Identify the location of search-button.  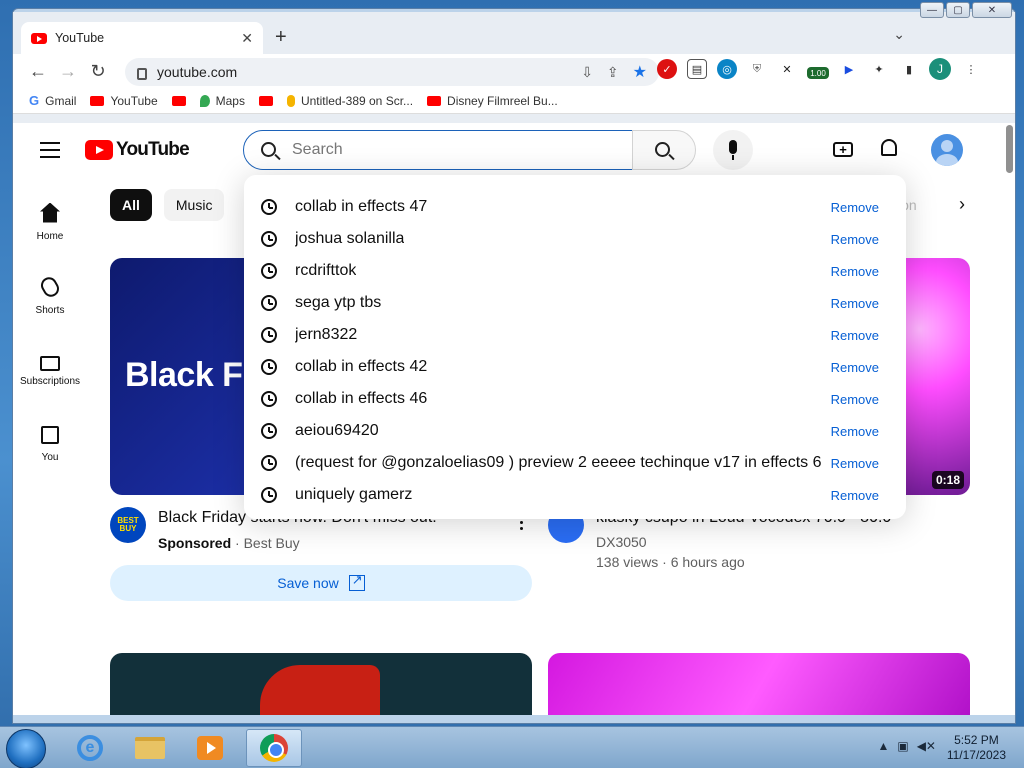
(664, 150).